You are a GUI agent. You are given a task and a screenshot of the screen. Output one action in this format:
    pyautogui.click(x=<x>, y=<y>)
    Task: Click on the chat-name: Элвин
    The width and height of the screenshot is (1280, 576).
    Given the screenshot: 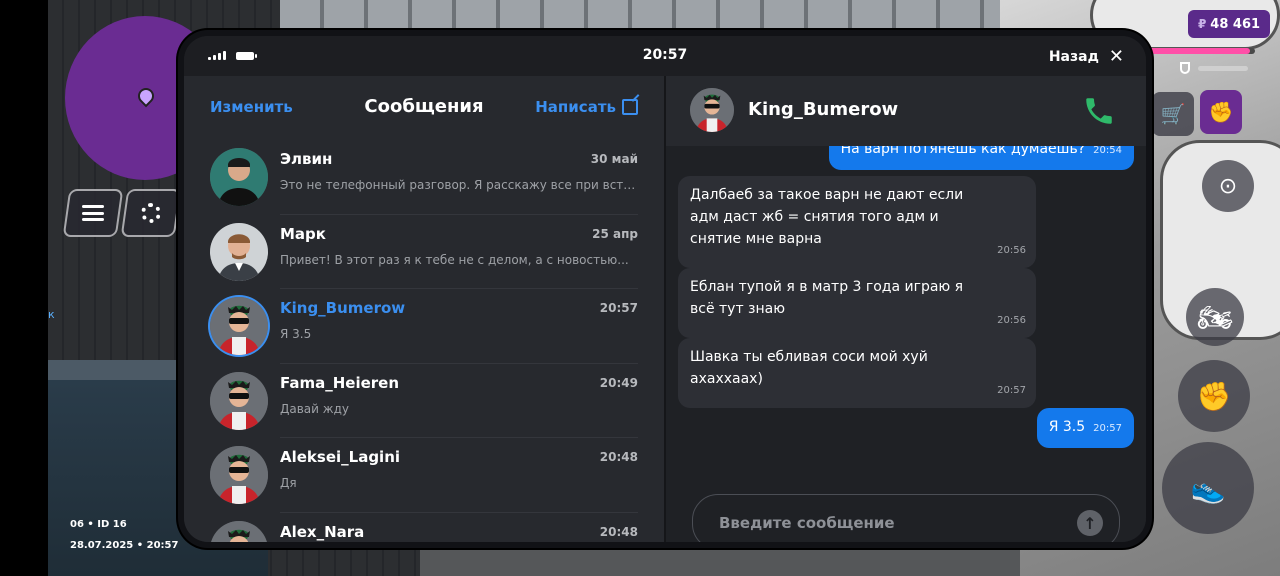 What is the action you would take?
    pyautogui.click(x=306, y=159)
    